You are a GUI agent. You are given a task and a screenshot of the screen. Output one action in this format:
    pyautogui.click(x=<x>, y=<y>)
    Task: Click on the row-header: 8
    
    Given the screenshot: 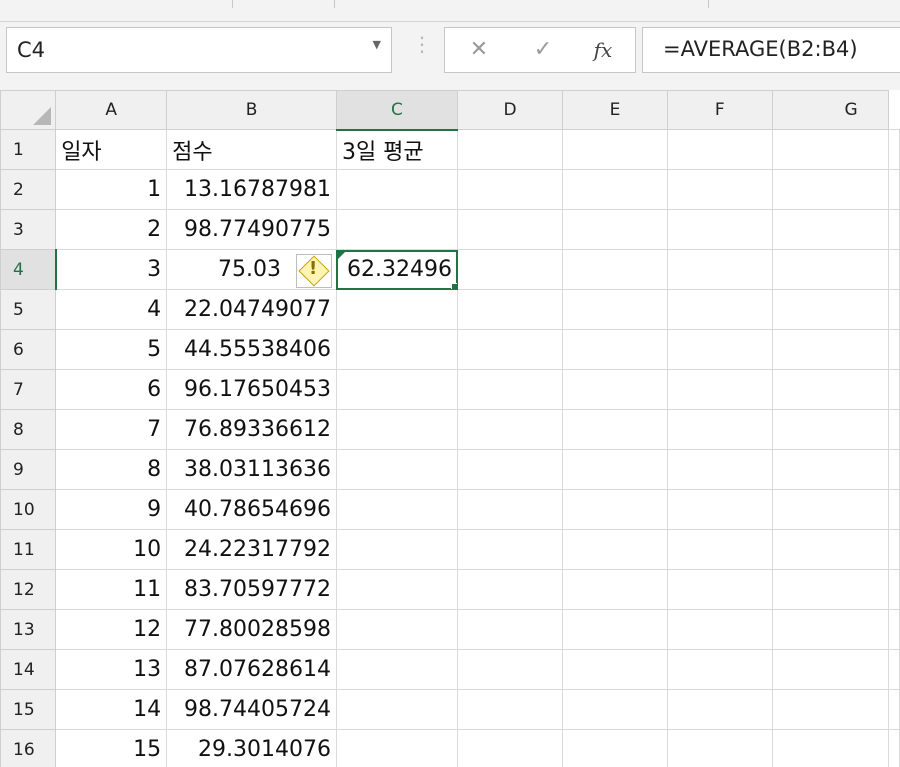 What is the action you would take?
    pyautogui.click(x=28, y=429)
    